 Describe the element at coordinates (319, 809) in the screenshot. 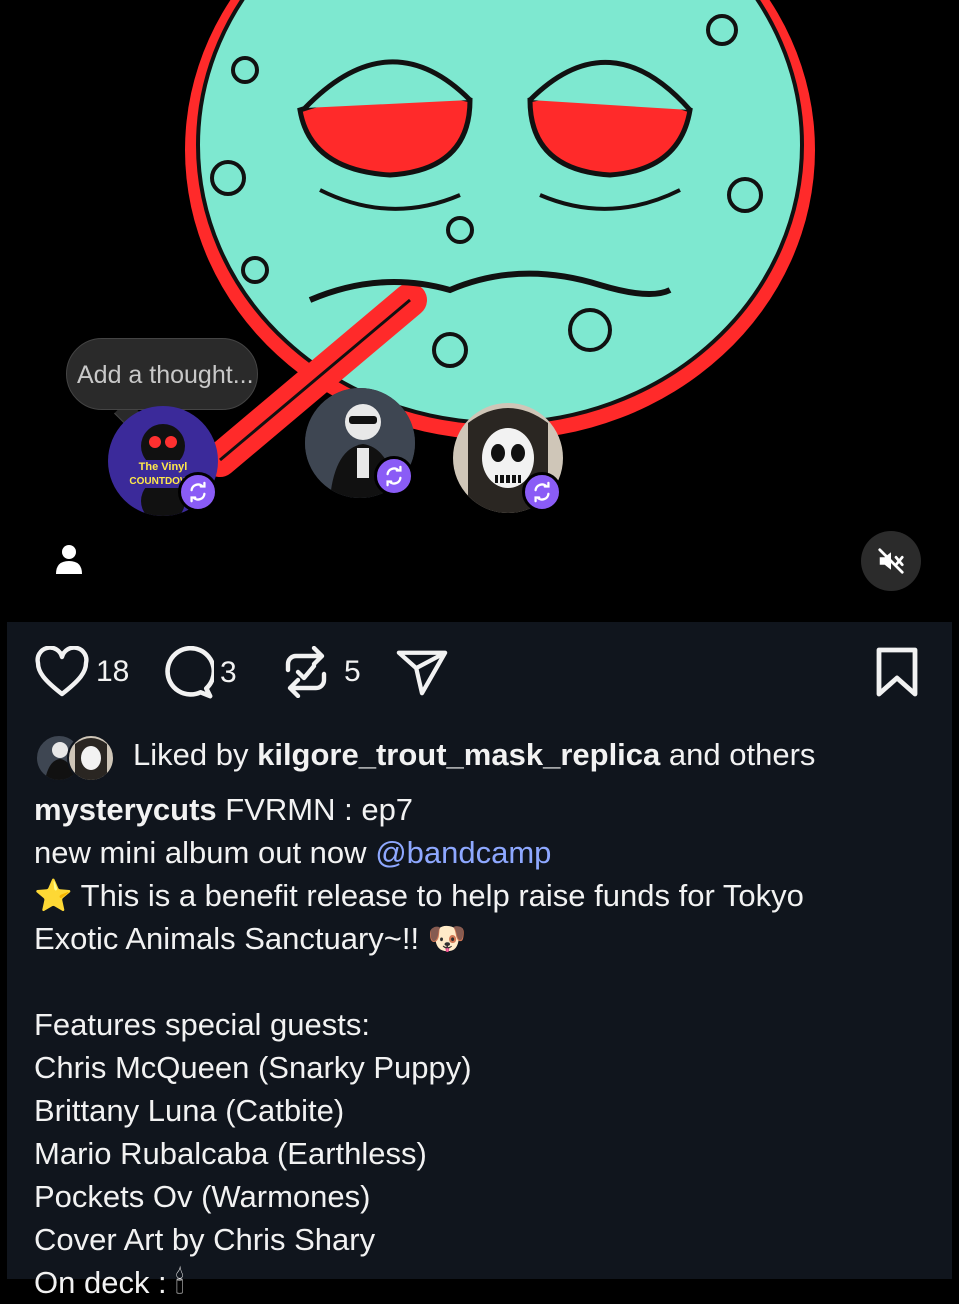

I see `caption-line: FVRMN : ep7` at that location.